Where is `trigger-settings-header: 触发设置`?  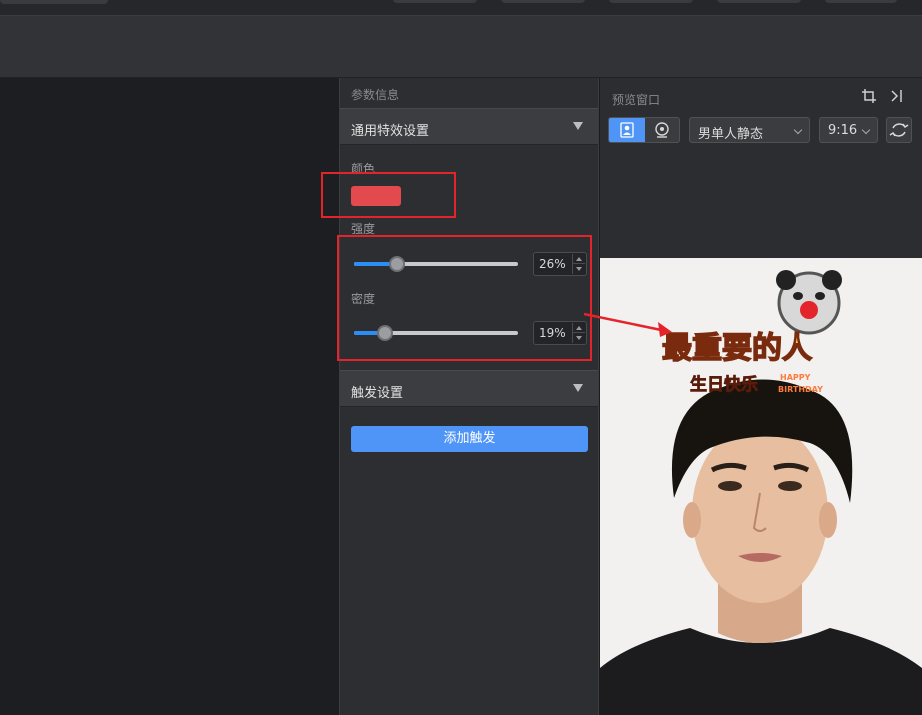 trigger-settings-header: 触发设置 is located at coordinates (469, 388).